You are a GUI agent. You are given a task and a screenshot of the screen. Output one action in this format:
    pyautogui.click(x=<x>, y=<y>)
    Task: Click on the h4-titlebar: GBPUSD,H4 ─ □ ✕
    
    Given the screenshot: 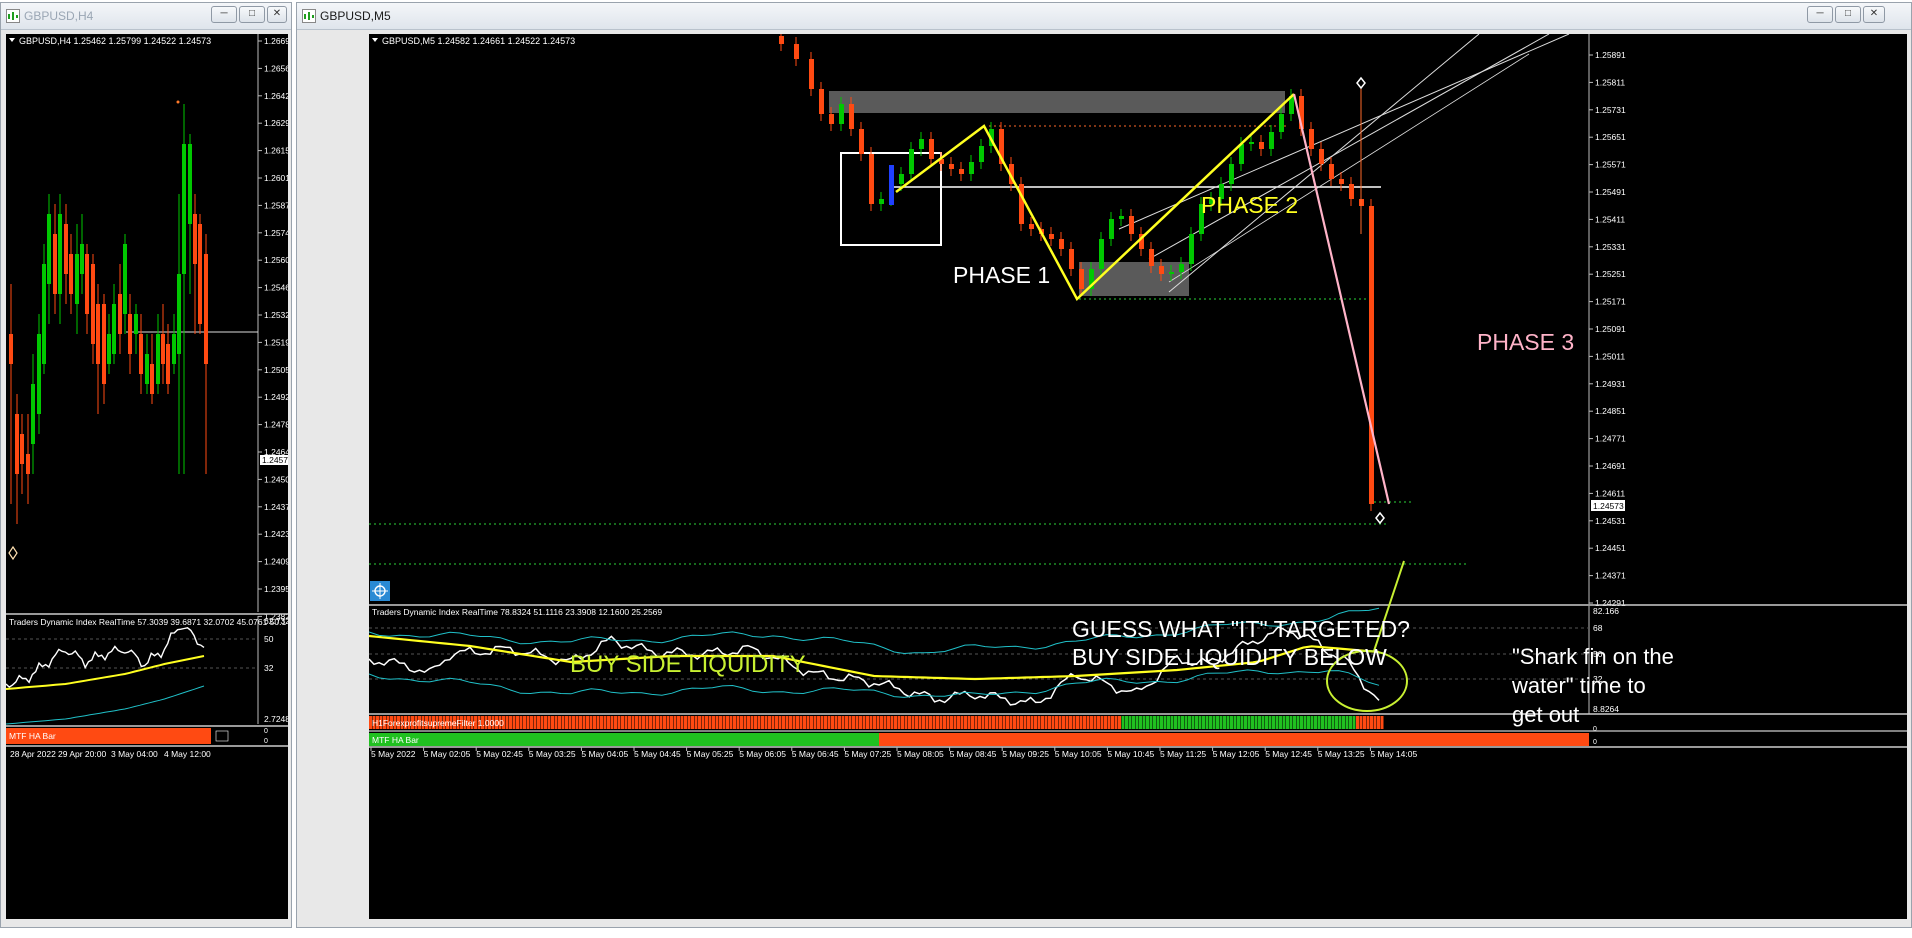 What is the action you would take?
    pyautogui.click(x=146, y=16)
    